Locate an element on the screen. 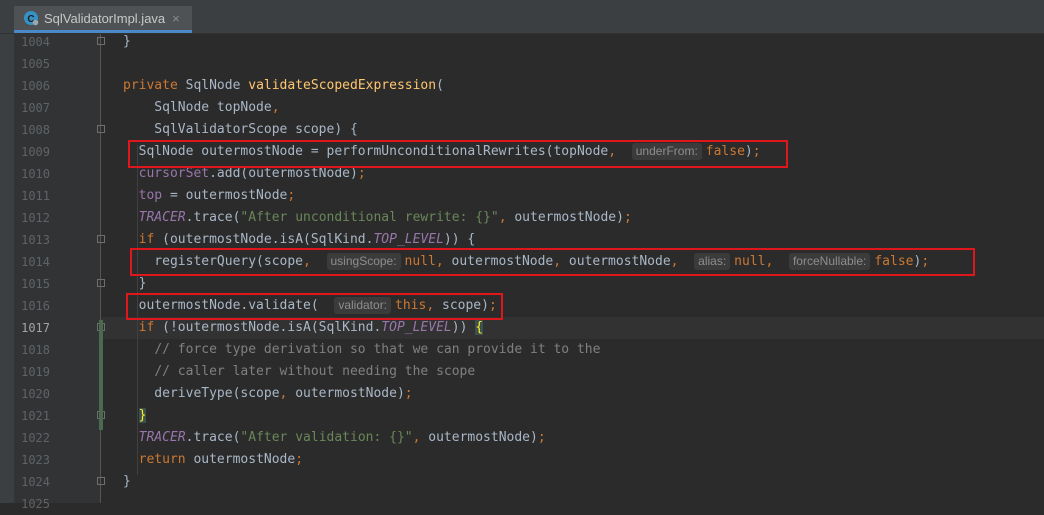 Image resolution: width=1044 pixels, height=515 pixels. line-number: 1022 is located at coordinates (35, 438).